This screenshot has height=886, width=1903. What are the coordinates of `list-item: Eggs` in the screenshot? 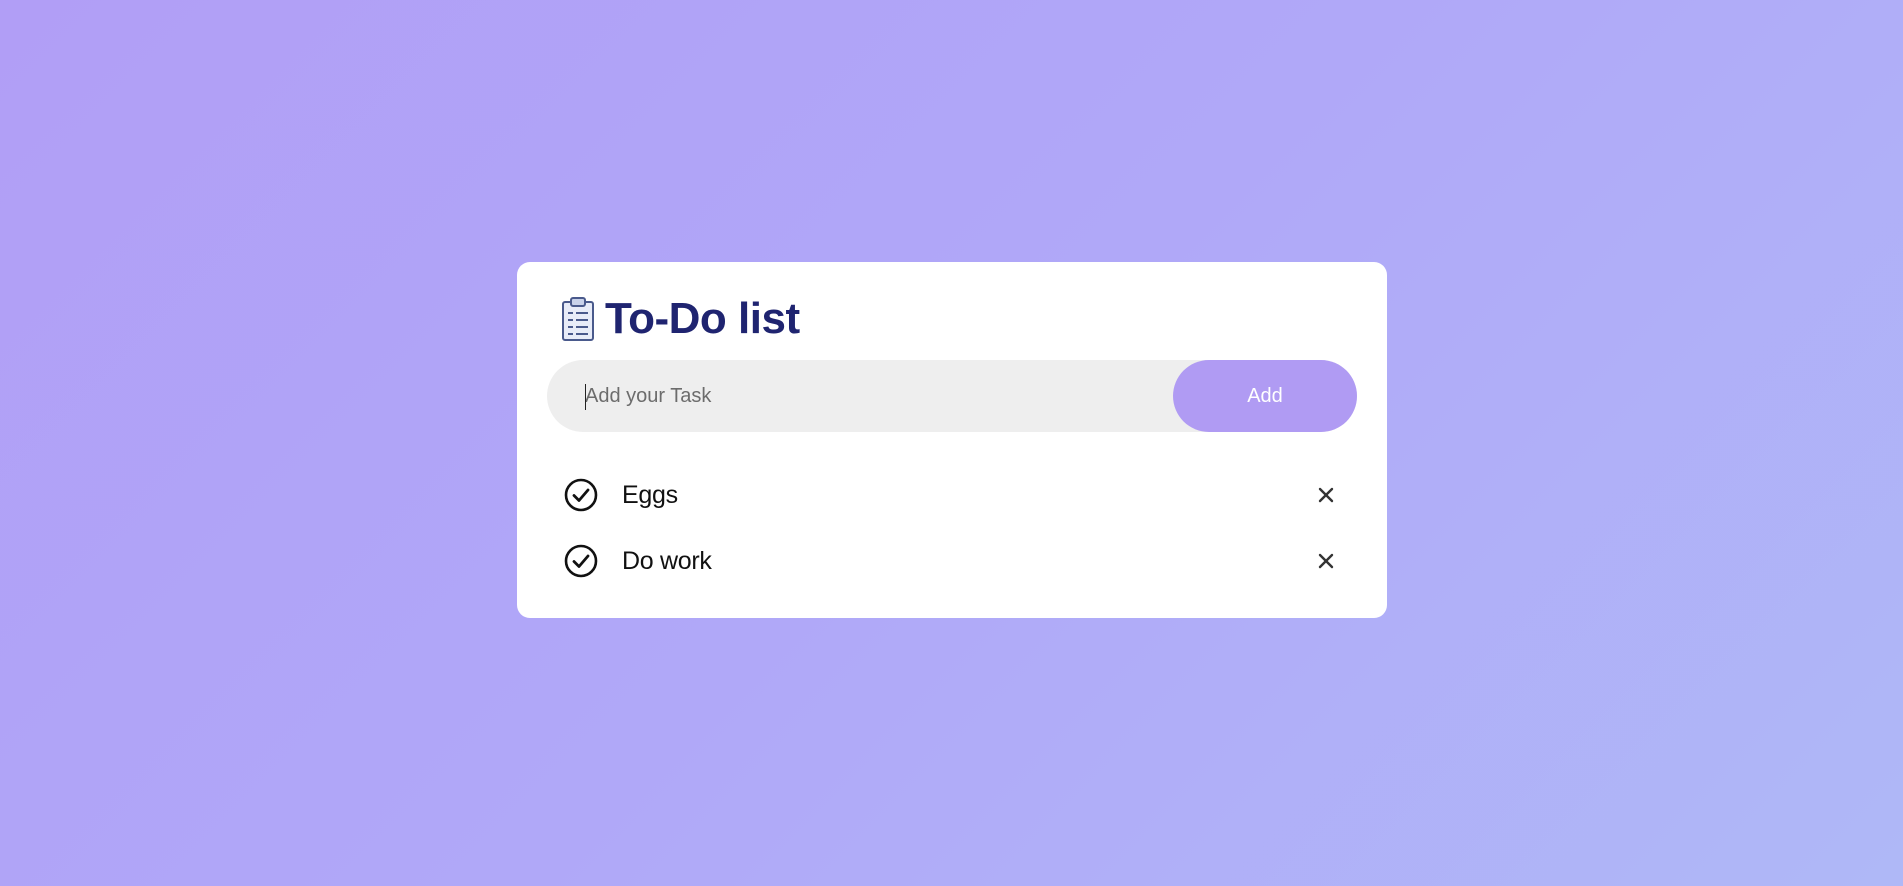 It's located at (952, 495).